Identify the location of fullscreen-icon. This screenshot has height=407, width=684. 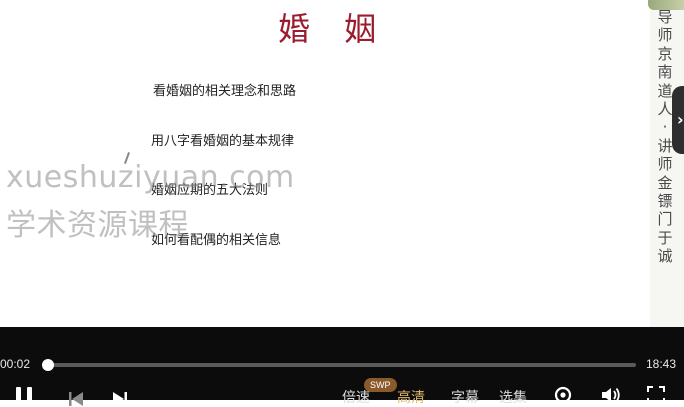
(656, 395).